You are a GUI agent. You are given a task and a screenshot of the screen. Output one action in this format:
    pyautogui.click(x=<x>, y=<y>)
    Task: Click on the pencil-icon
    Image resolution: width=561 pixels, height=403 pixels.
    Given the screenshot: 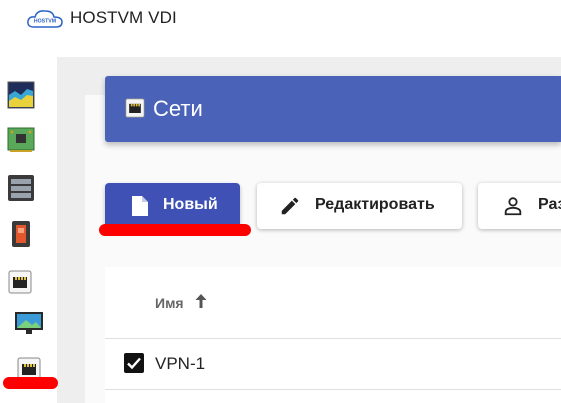 What is the action you would take?
    pyautogui.click(x=290, y=206)
    